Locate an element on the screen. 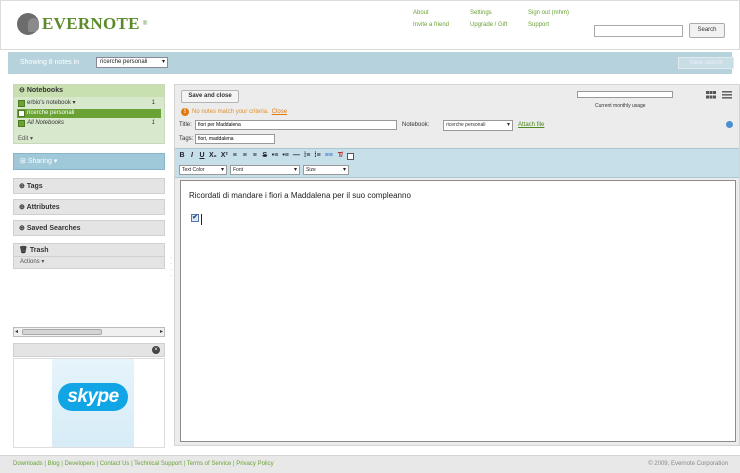 Image resolution: width=740 pixels, height=473 pixels. align-center-button: ≡ is located at coordinates (245, 157).